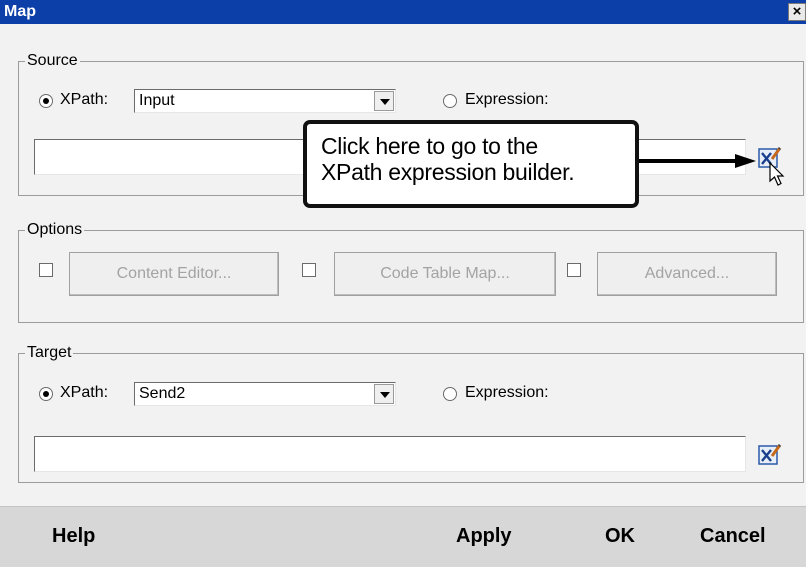 The height and width of the screenshot is (567, 806). Describe the element at coordinates (450, 394) in the screenshot. I see `target-expression-radio` at that location.